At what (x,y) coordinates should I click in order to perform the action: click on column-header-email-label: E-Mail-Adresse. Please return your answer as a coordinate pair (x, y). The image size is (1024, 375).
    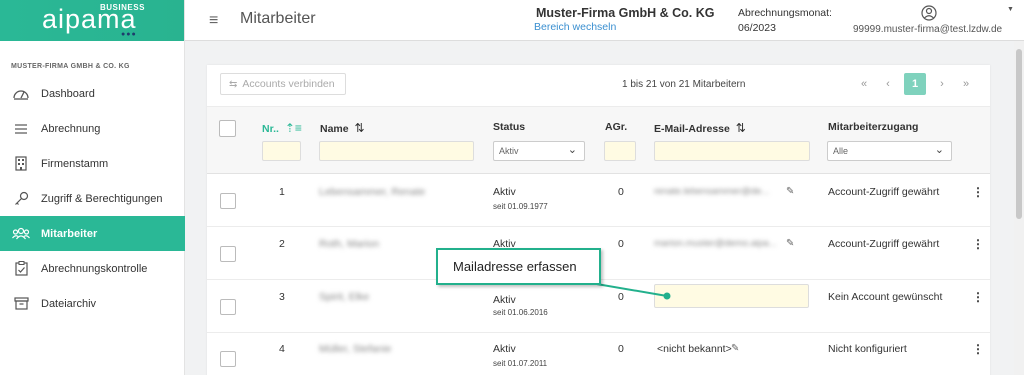
    Looking at the image, I should click on (692, 129).